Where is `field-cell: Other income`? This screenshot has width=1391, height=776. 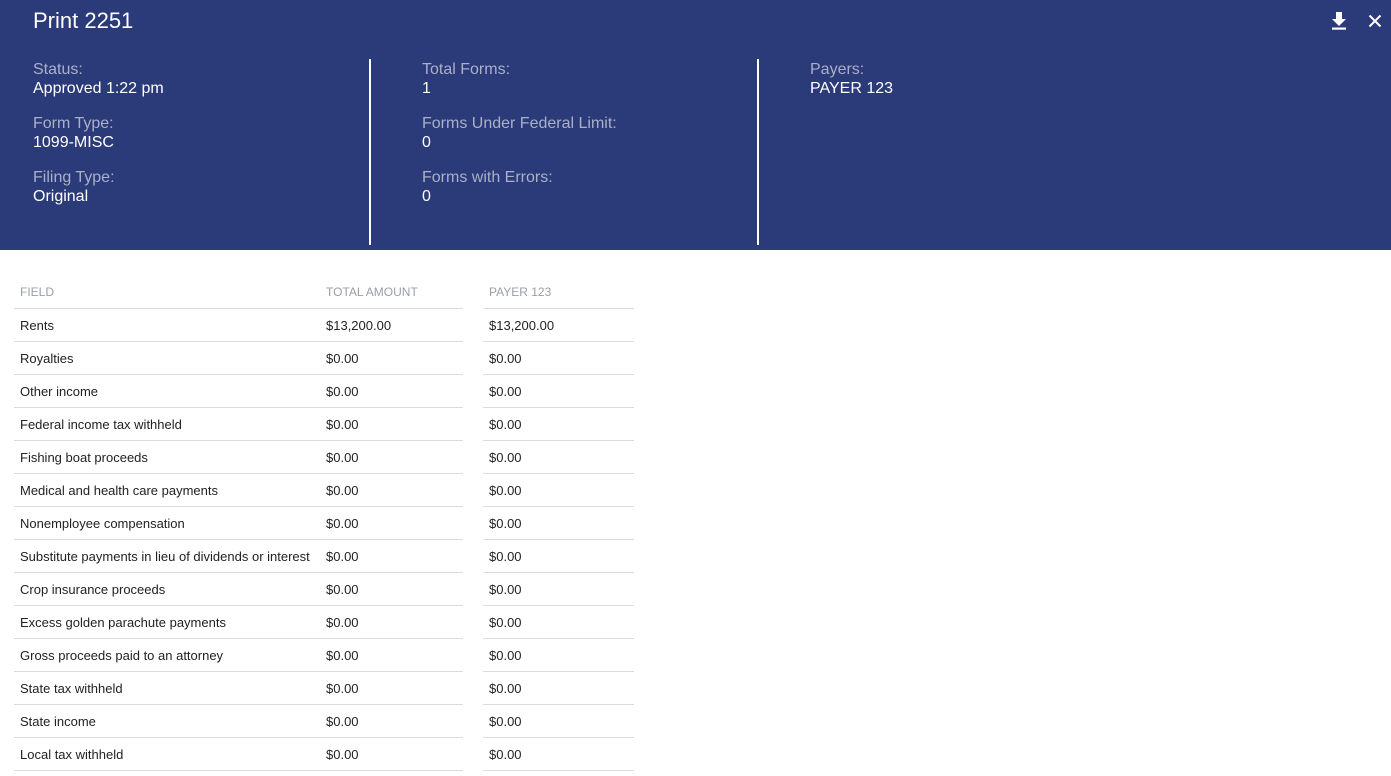
field-cell: Other income is located at coordinates (167, 391).